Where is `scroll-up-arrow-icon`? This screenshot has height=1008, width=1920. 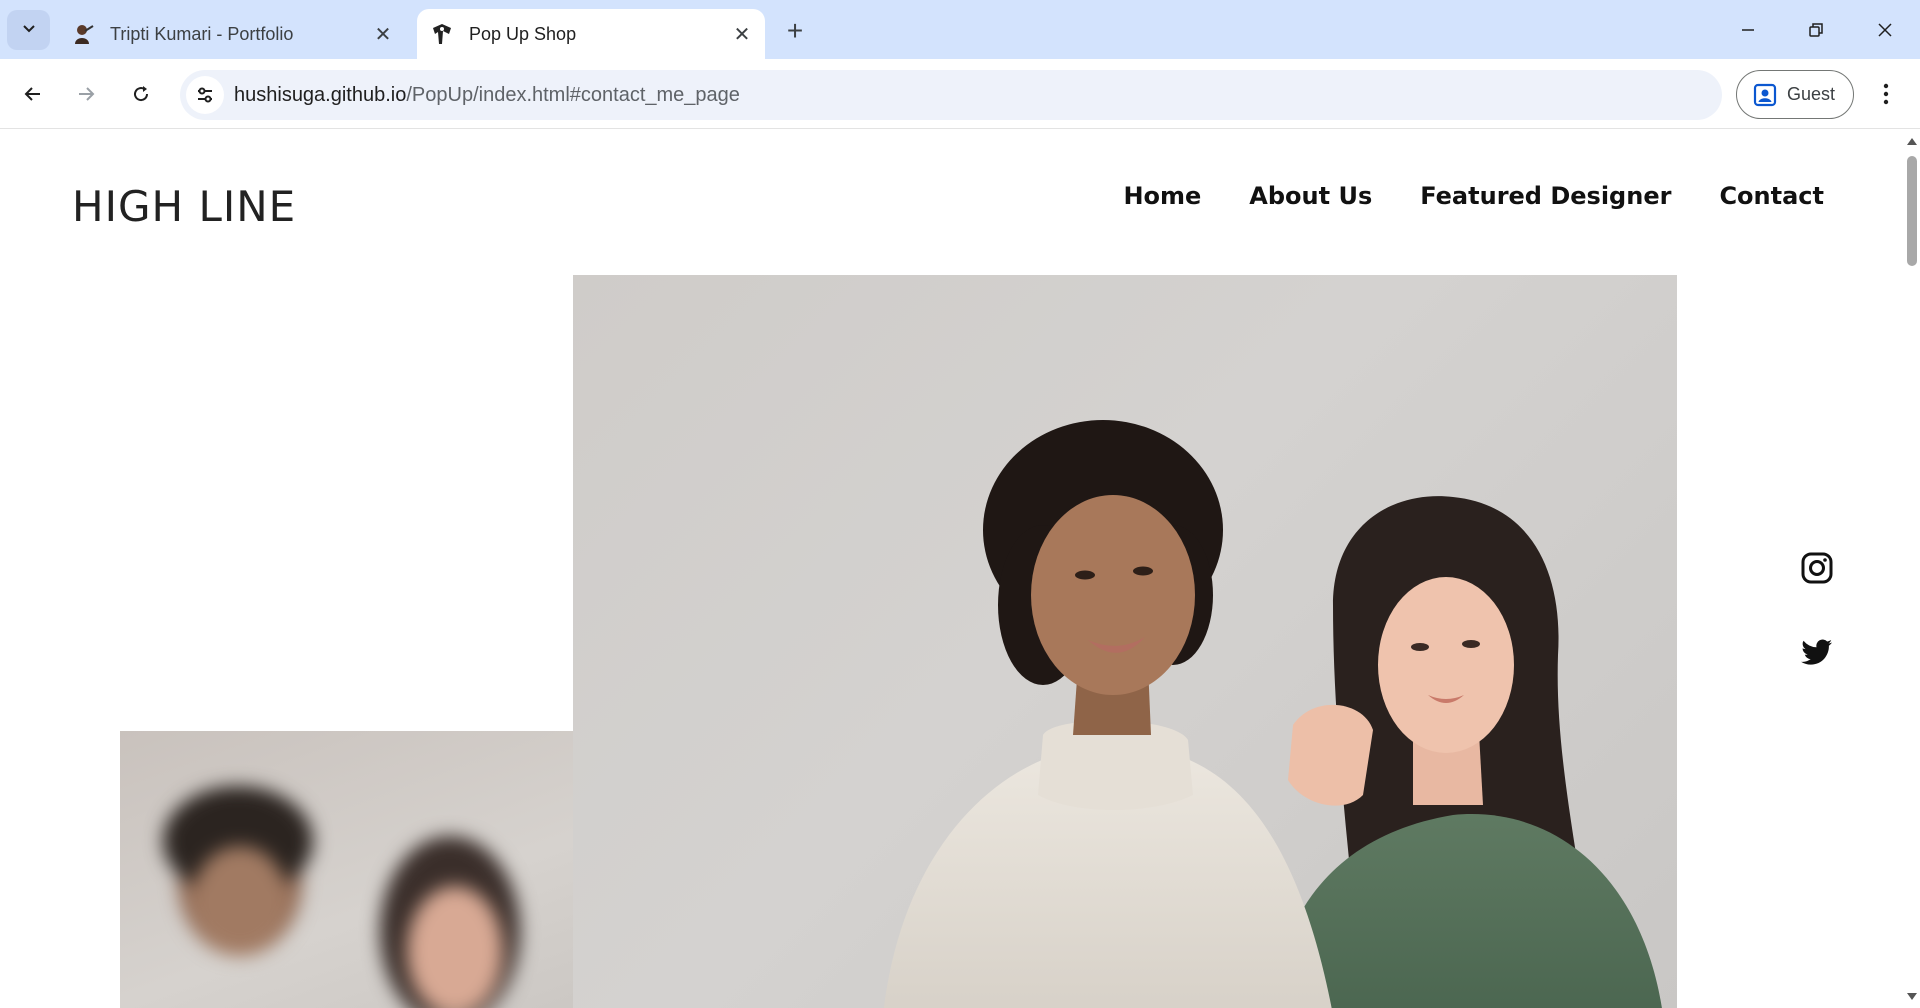 scroll-up-arrow-icon is located at coordinates (1912, 141).